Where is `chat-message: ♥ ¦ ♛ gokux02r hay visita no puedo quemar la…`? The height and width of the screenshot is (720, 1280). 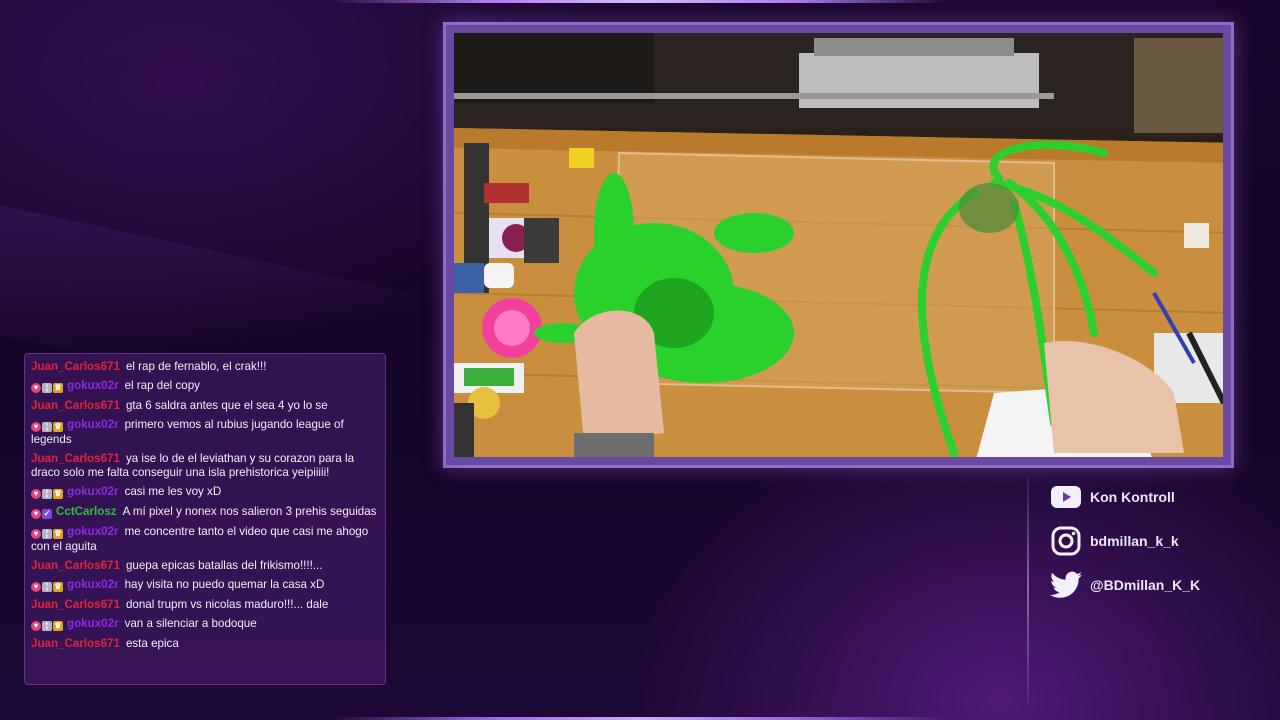
chat-message: ♥ ¦ ♛ gokux02r hay visita no puedo quemar la… is located at coordinates (205, 585).